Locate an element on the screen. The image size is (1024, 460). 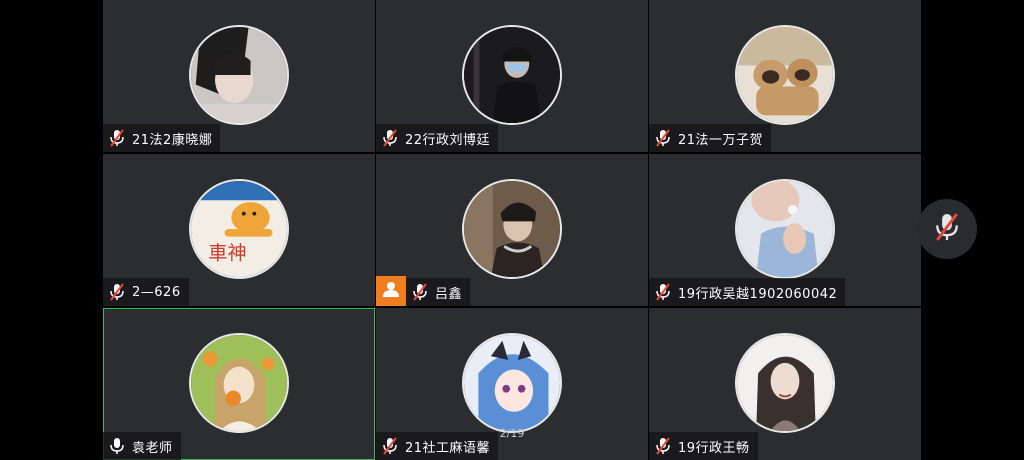
participant-name-bar: 2—626 is located at coordinates (146, 292).